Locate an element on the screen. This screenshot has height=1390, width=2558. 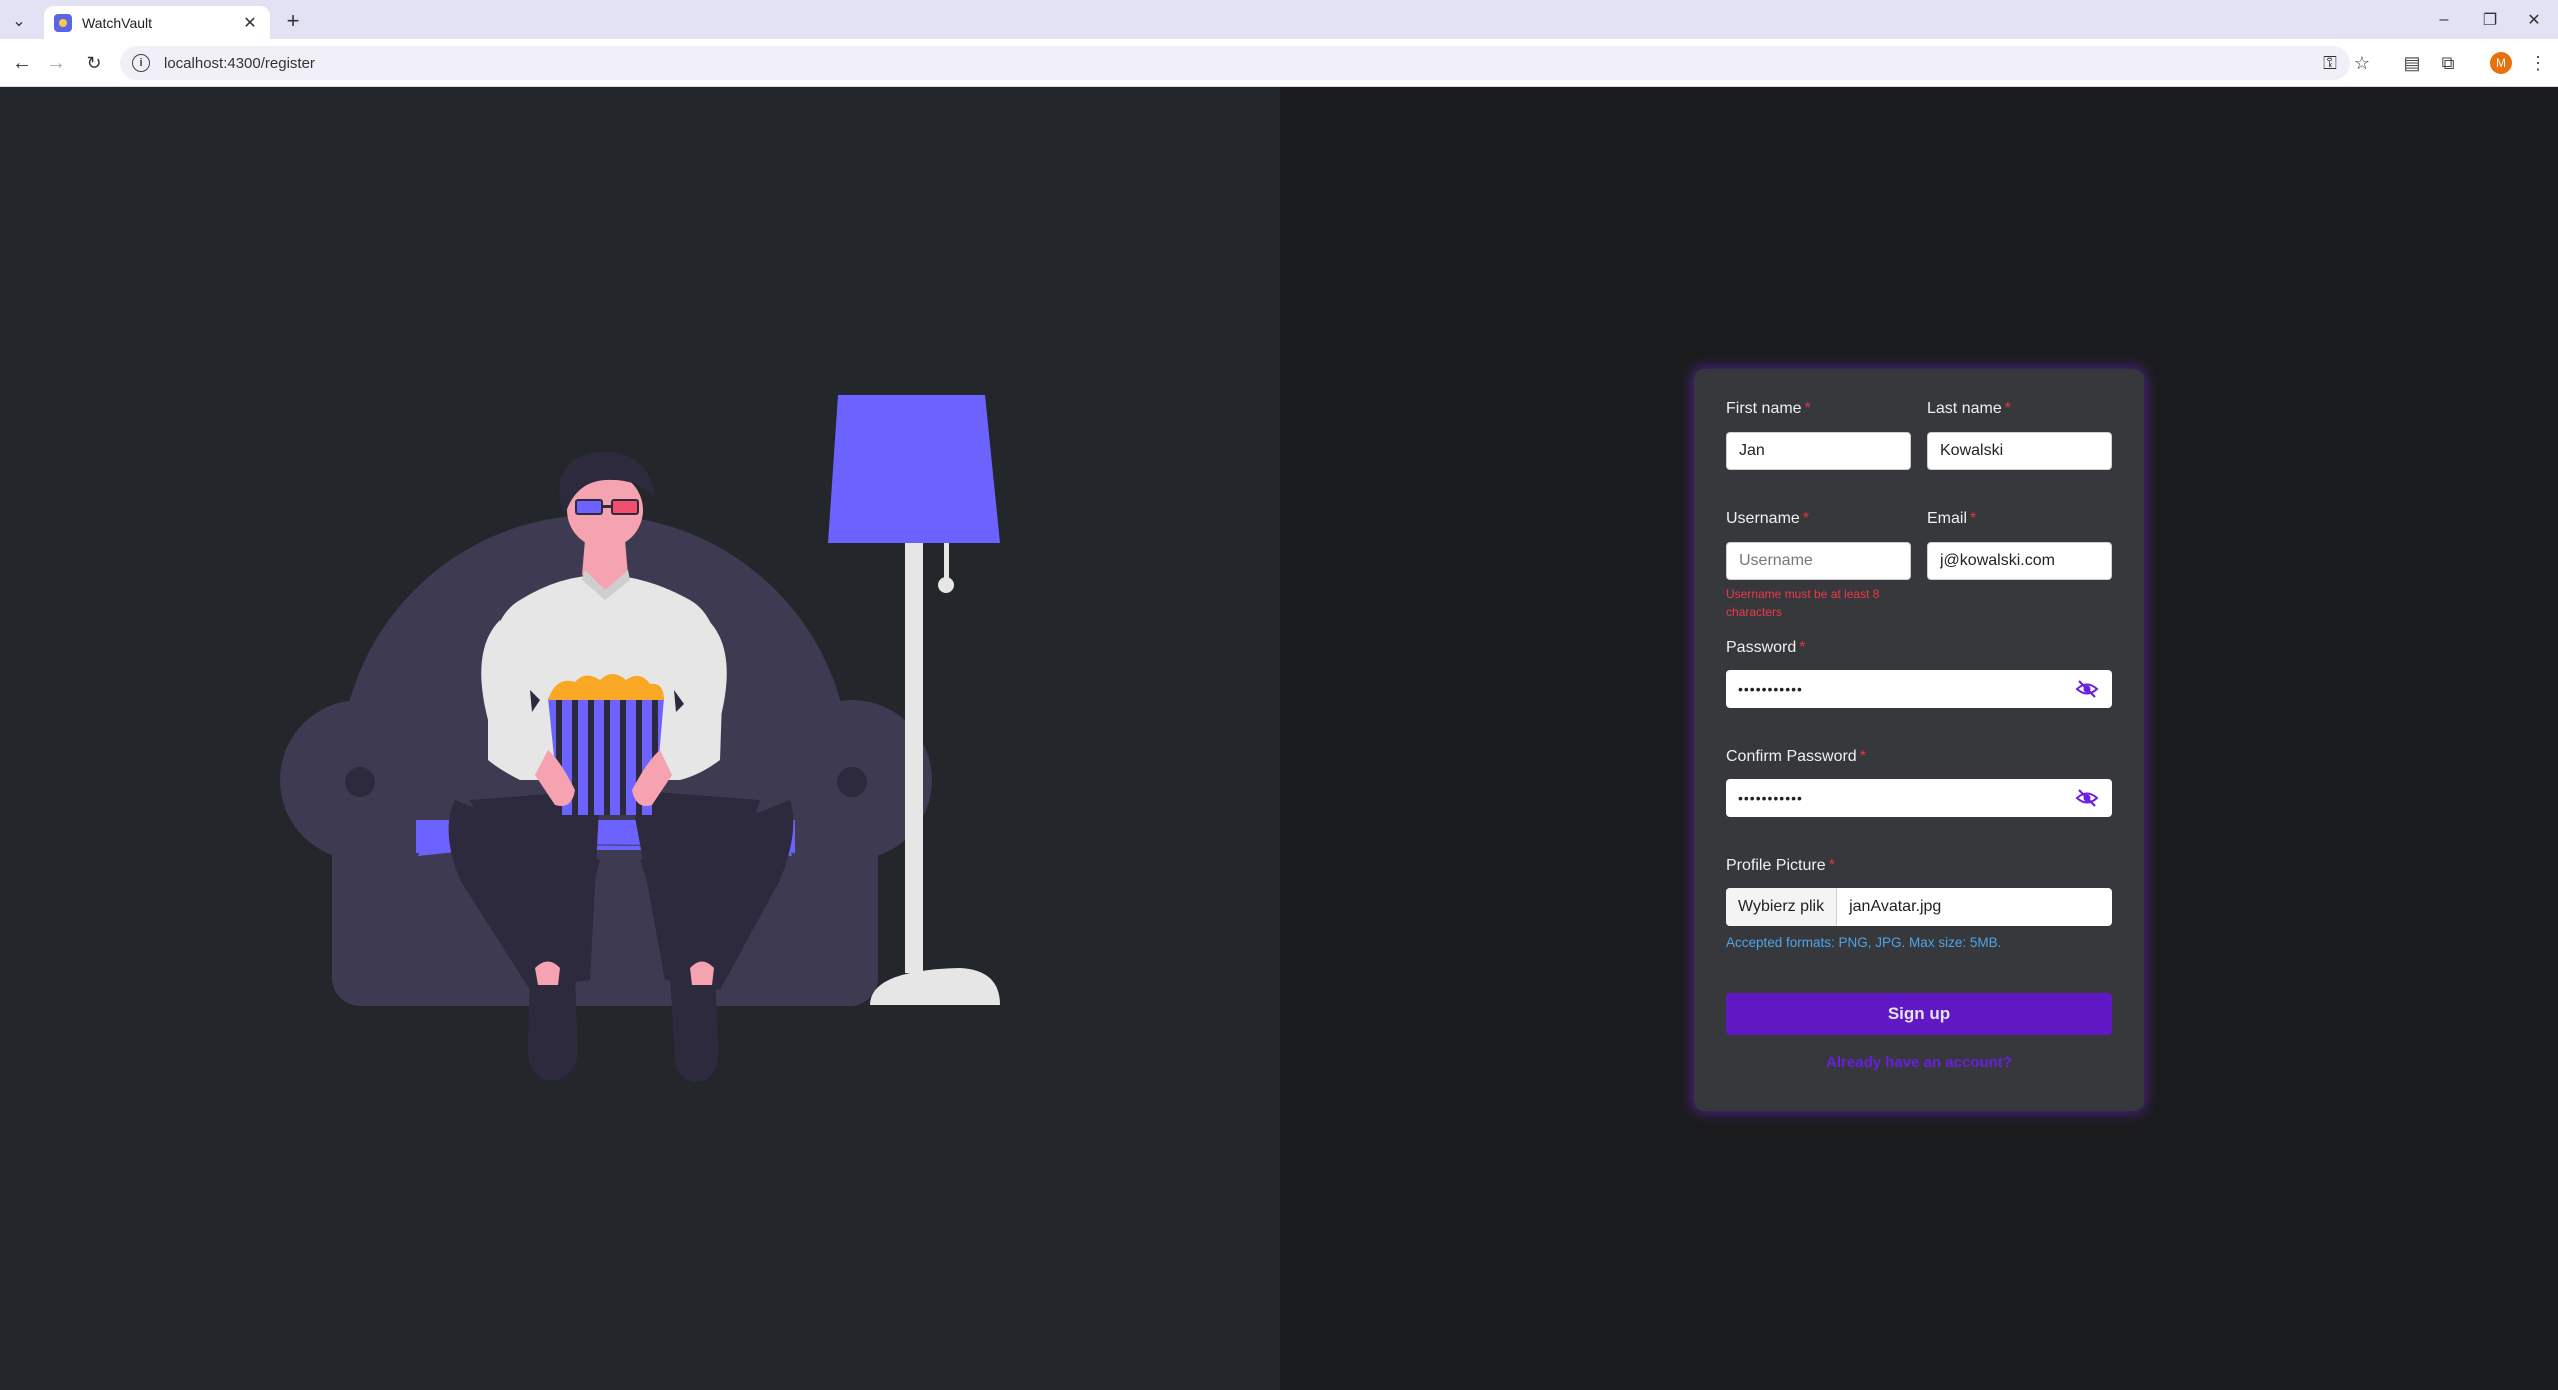
password-key-icon: ⚿ is located at coordinates (2330, 63).